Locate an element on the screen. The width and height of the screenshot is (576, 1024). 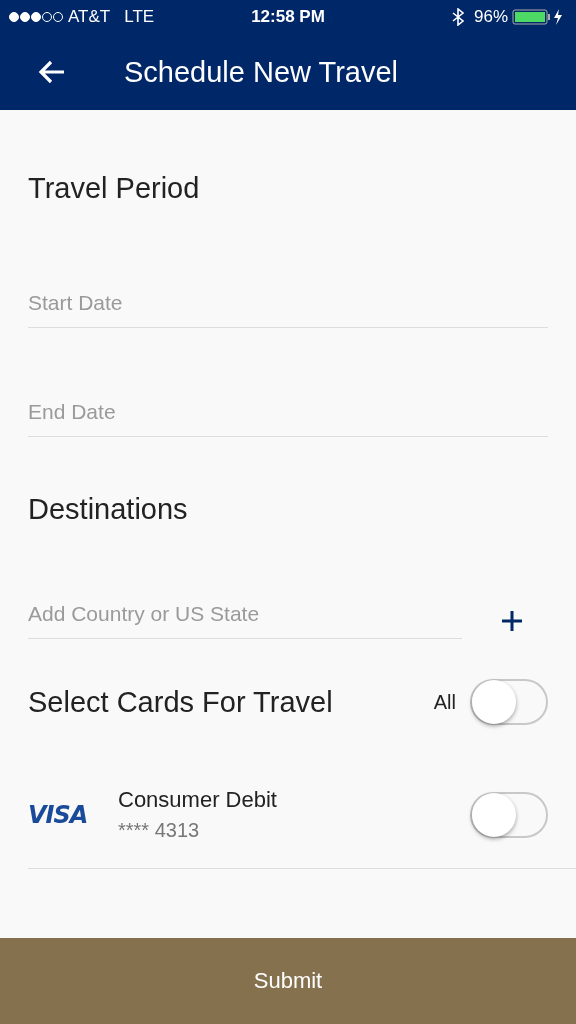
signal-icon is located at coordinates (36, 17).